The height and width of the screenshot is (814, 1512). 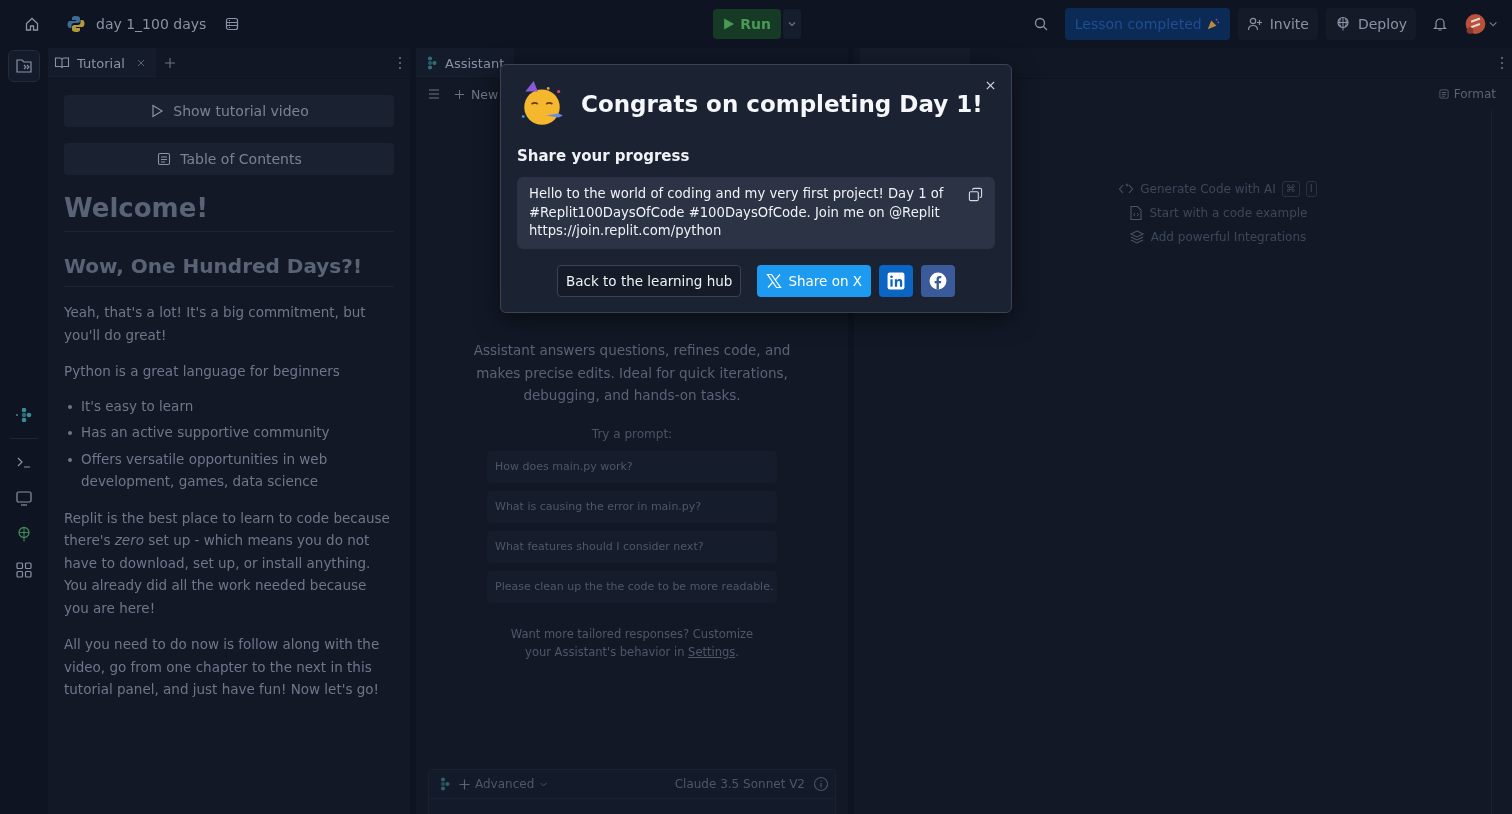 I want to click on add-tab-icon, so click(x=169, y=63).